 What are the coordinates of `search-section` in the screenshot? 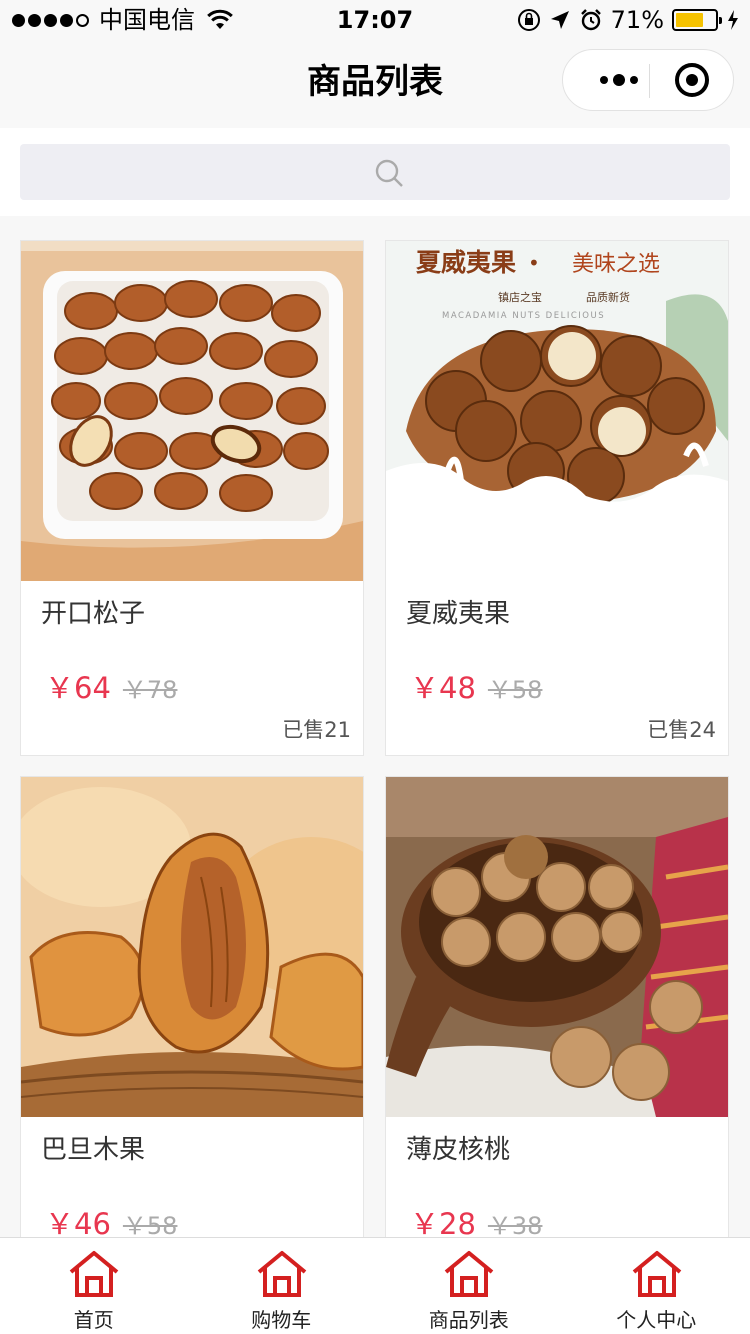 It's located at (375, 172).